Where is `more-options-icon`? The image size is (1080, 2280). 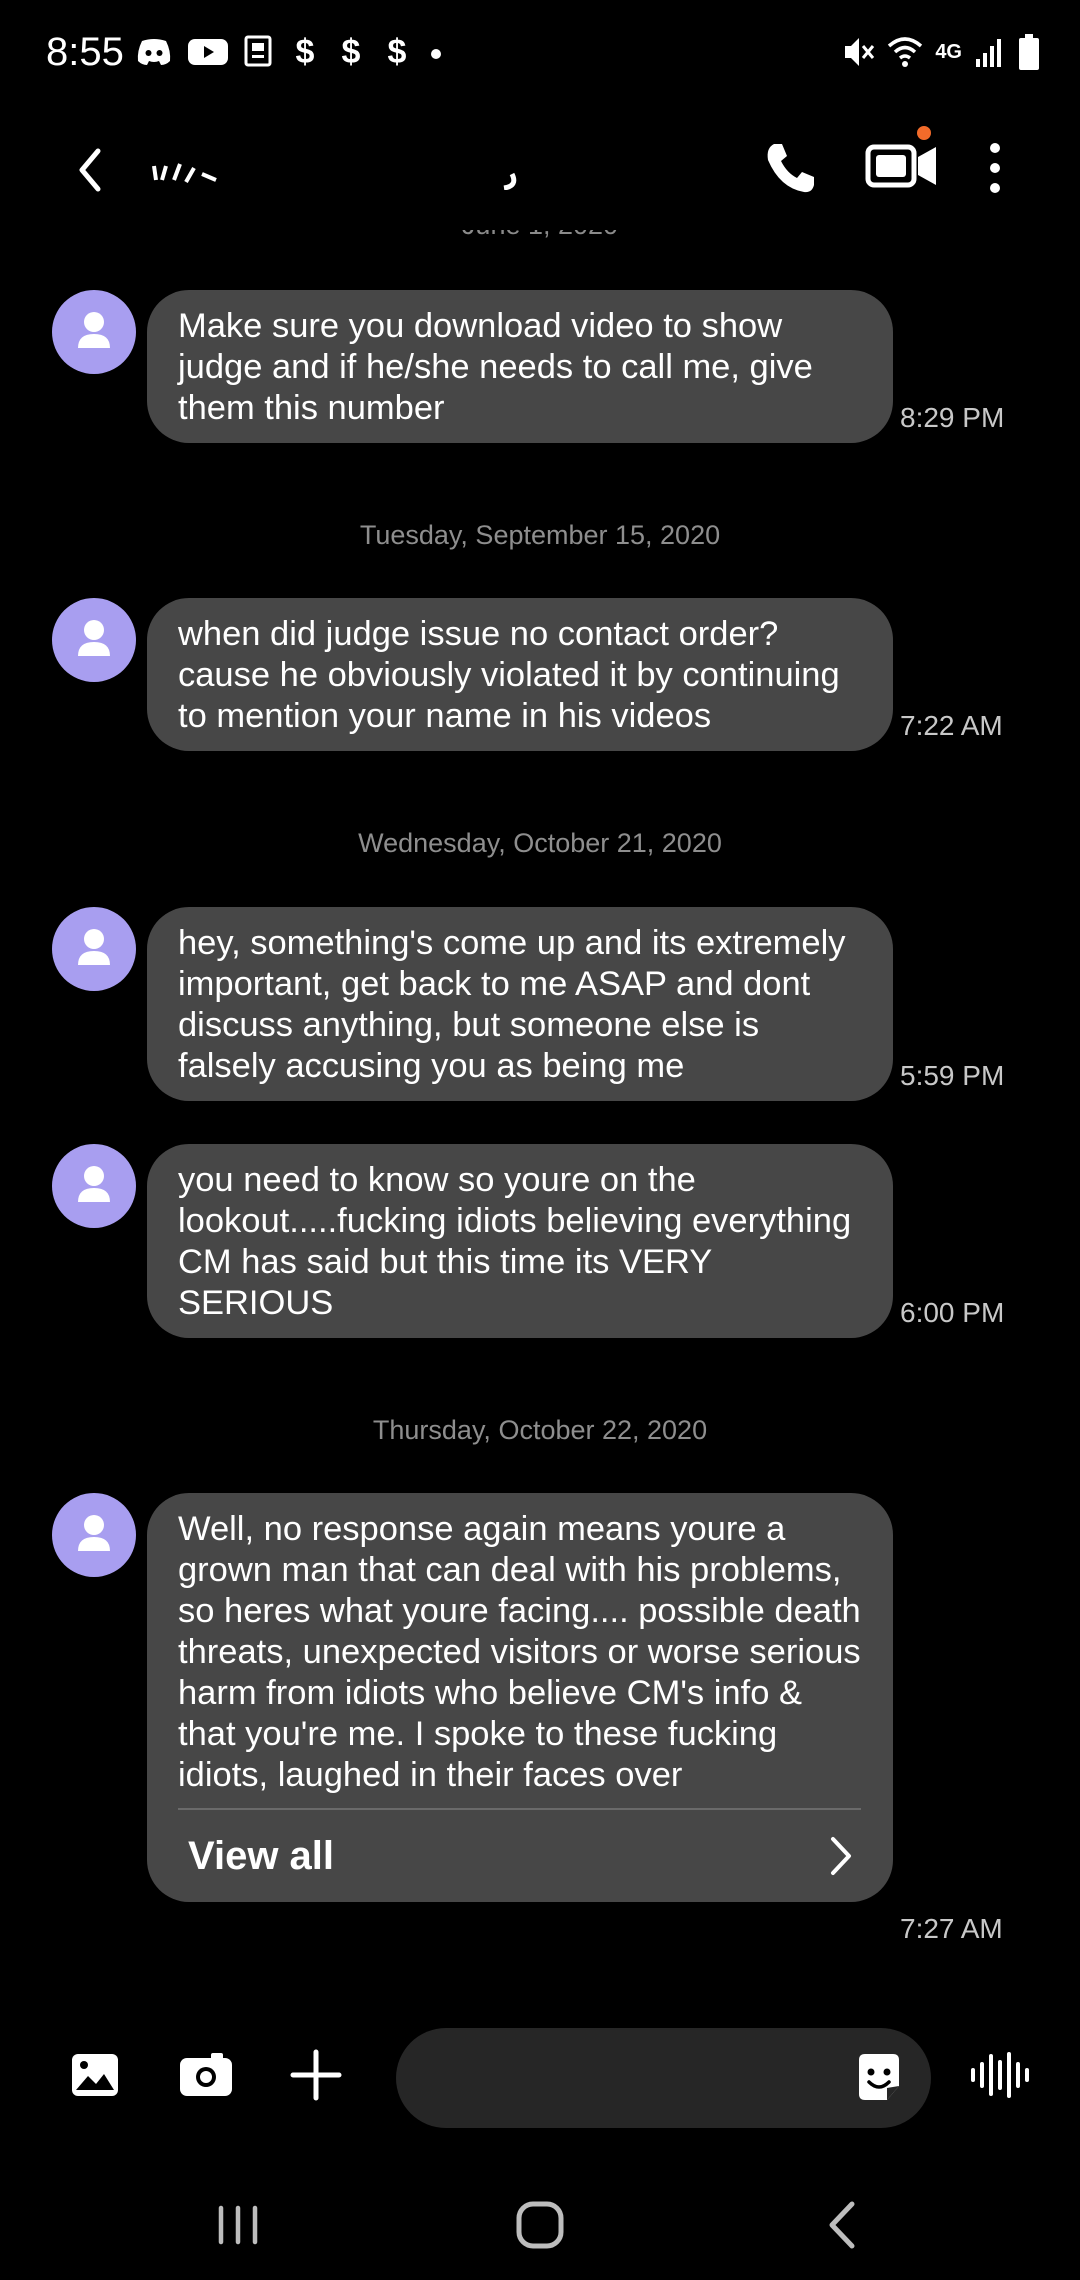
more-options-icon is located at coordinates (995, 168).